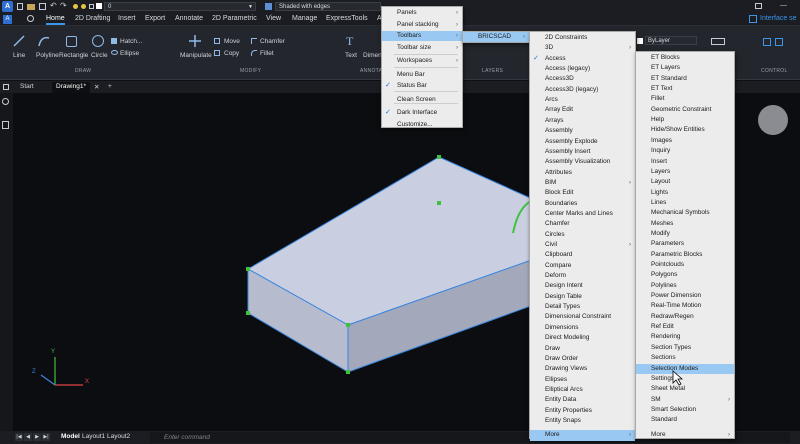  Describe the element at coordinates (422, 13) in the screenshot. I see `menu-item-panels: Panels ›` at that location.